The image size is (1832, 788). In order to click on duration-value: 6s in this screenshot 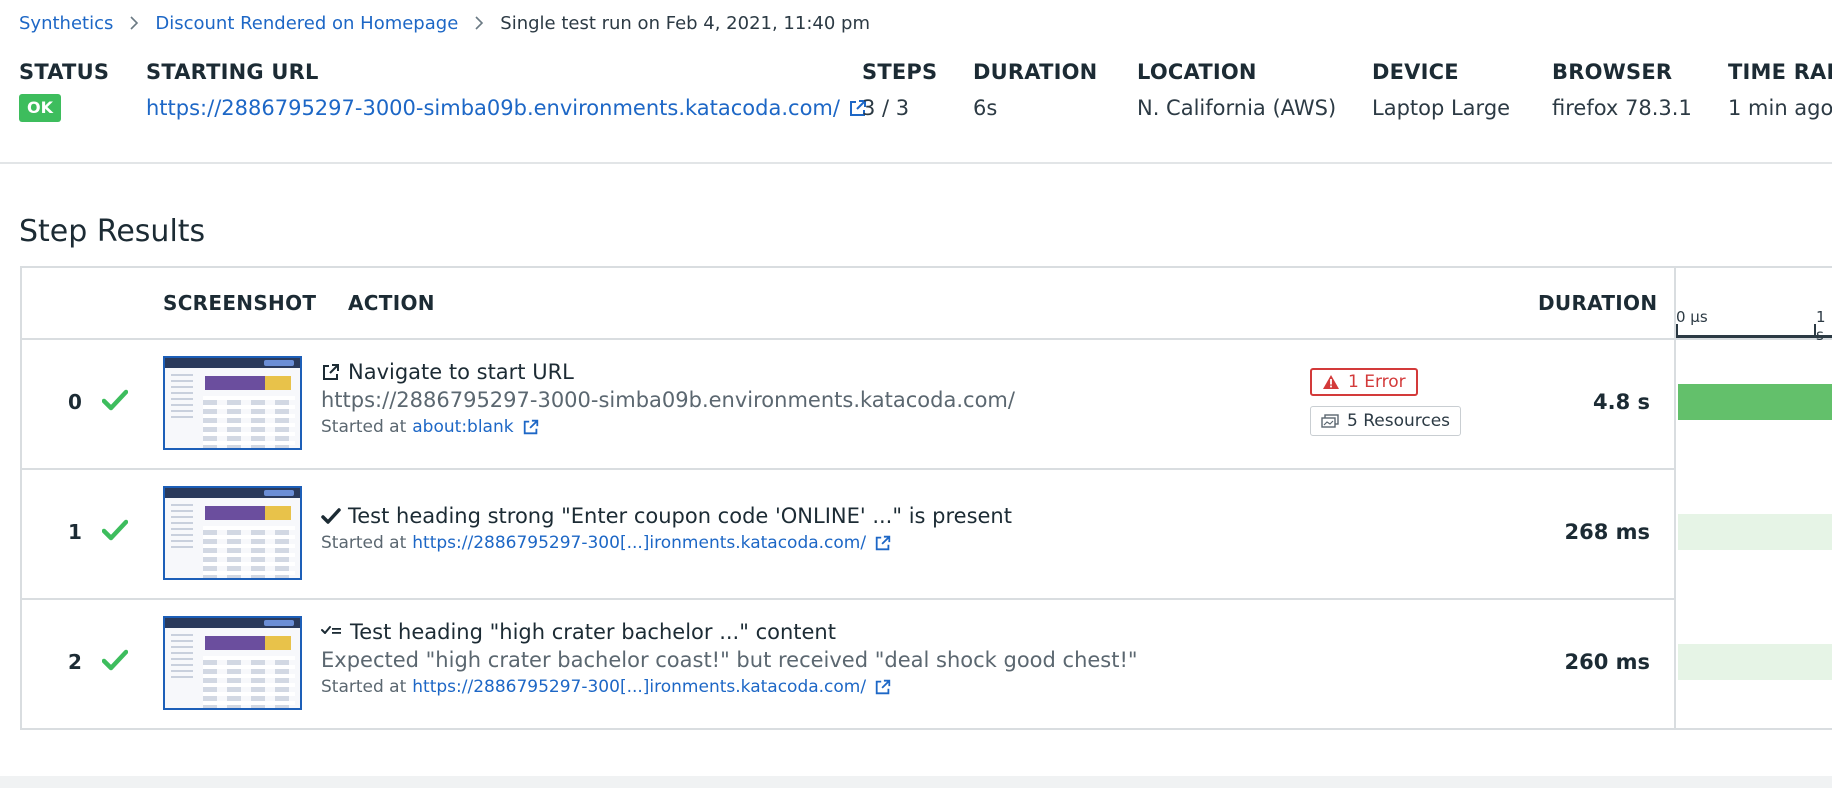, I will do `click(985, 108)`.